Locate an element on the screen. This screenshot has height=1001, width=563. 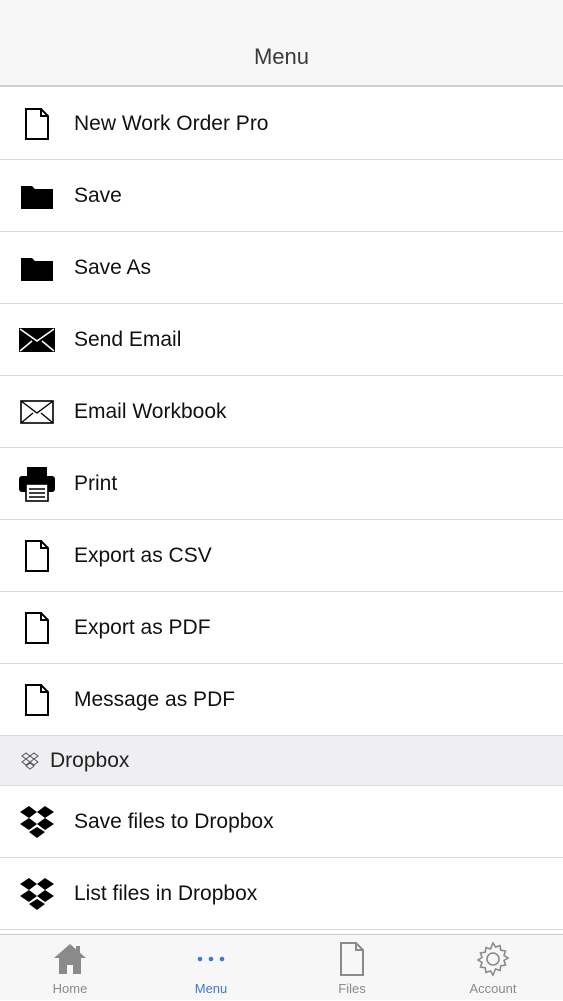
envelope-outline-icon is located at coordinates (37, 412).